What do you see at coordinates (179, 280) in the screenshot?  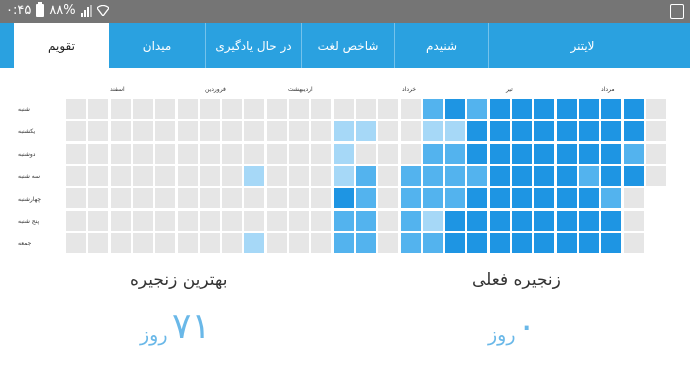 I see `best-streak-title: بهترین زنجیره` at bounding box center [179, 280].